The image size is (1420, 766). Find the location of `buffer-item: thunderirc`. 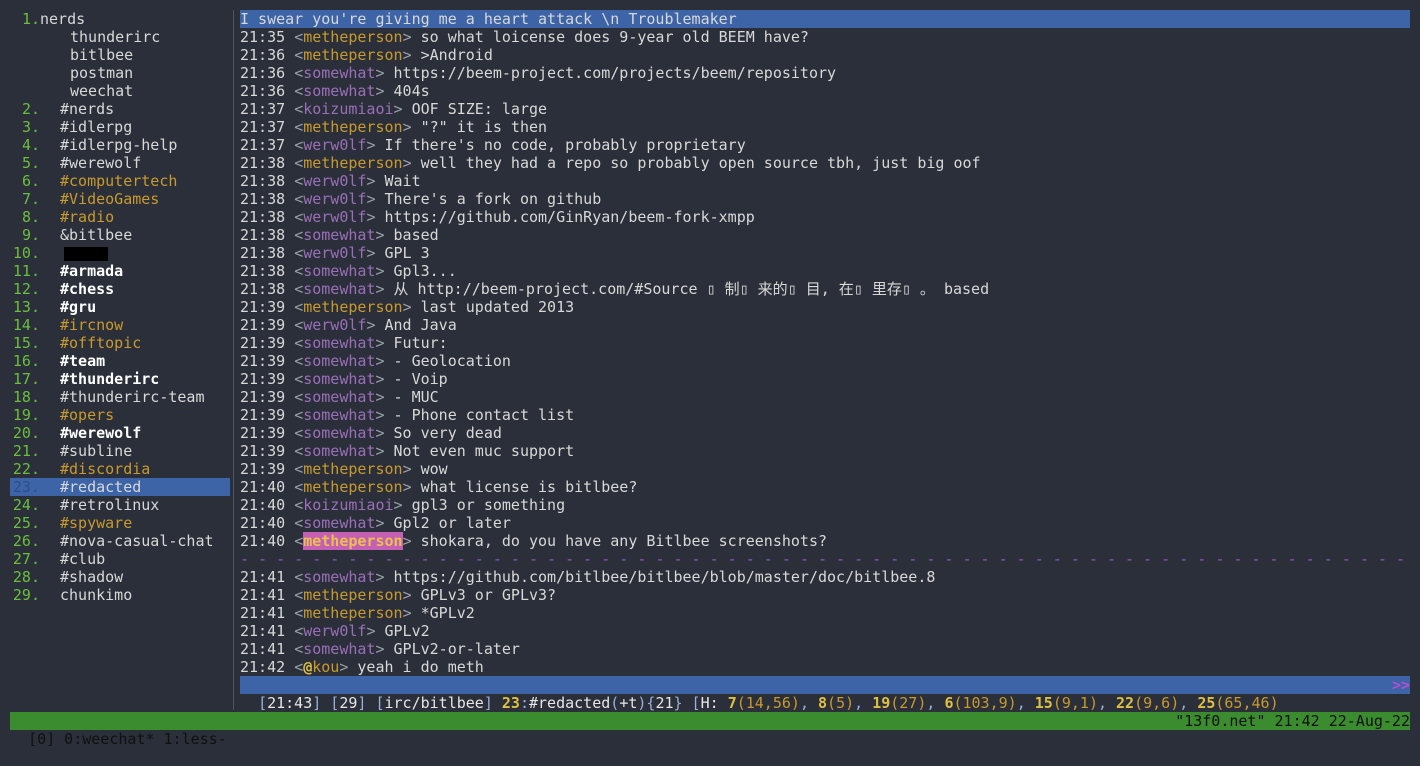

buffer-item: thunderirc is located at coordinates (120, 37).